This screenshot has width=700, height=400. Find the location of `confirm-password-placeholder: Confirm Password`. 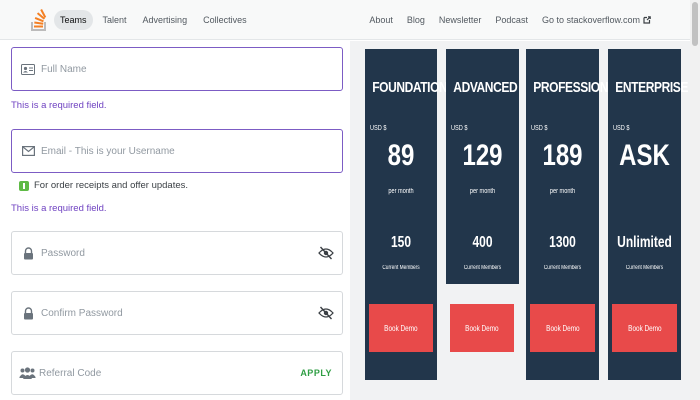

confirm-password-placeholder: Confirm Password is located at coordinates (82, 313).